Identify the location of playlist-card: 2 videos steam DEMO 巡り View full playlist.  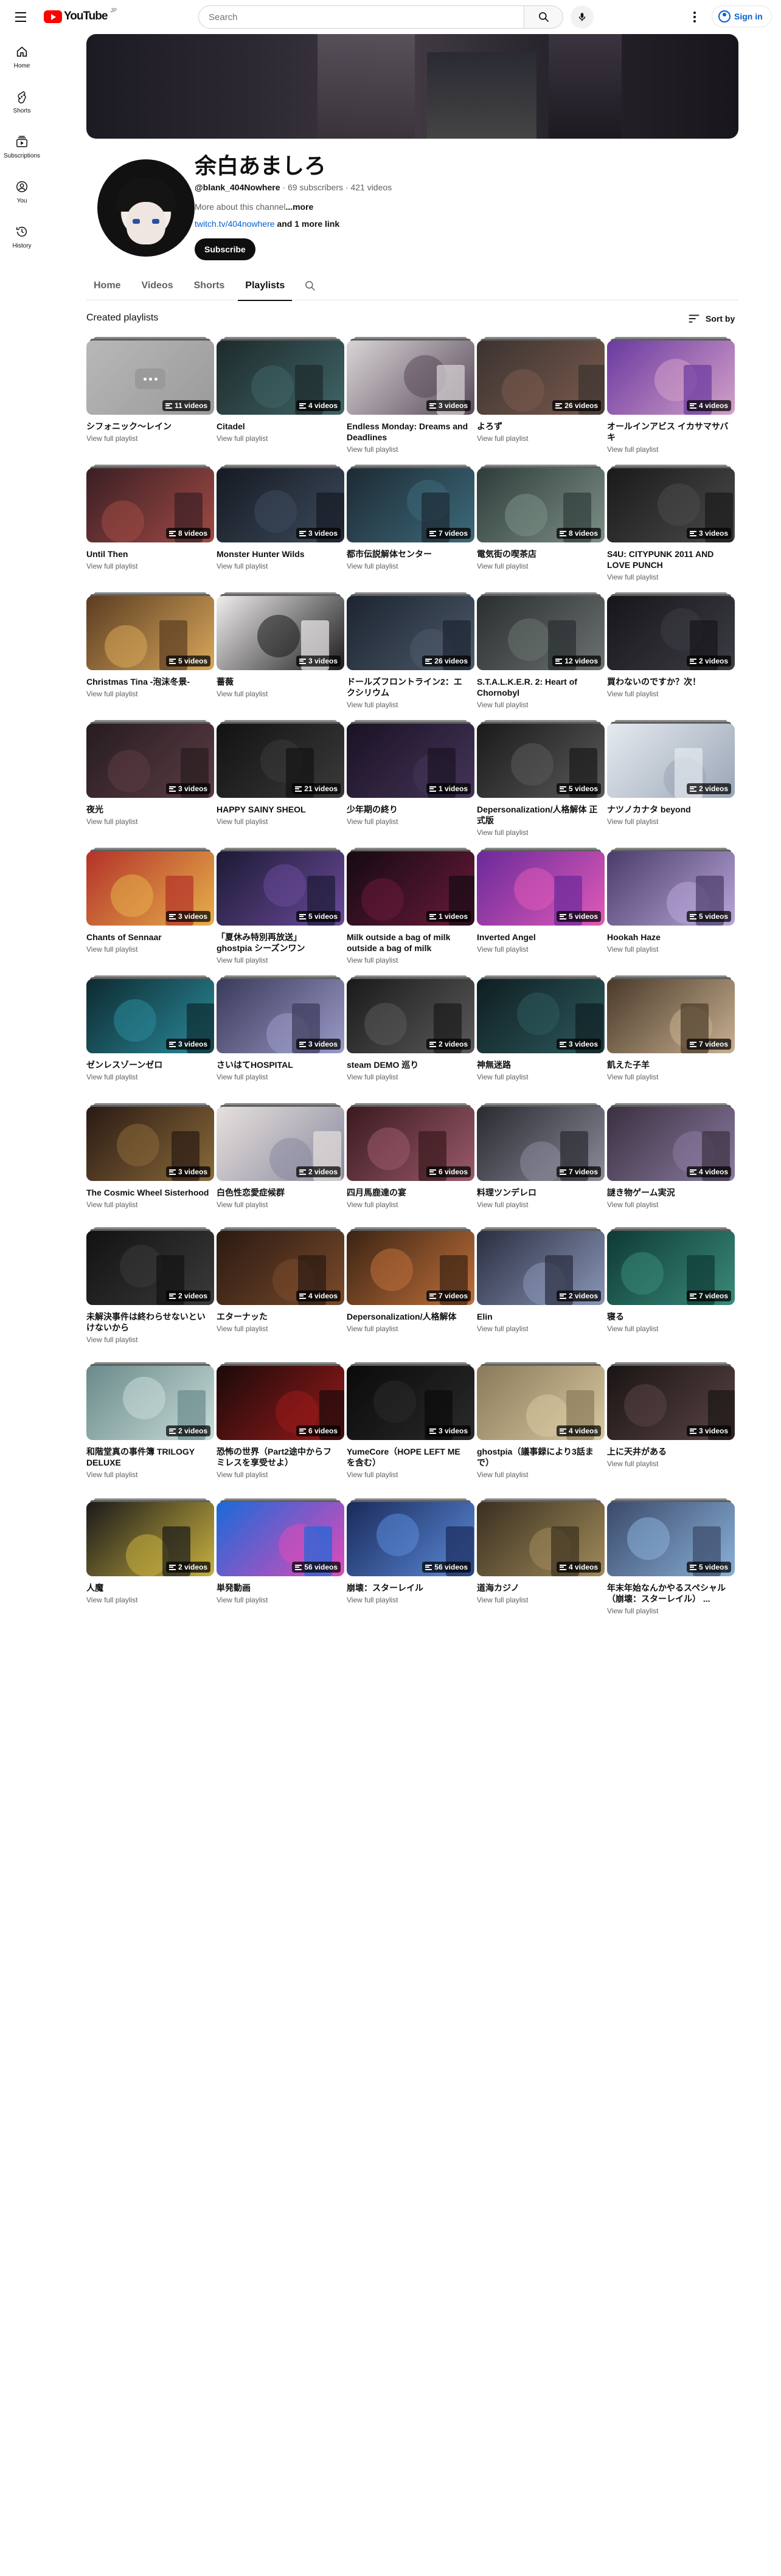
(410, 1039).